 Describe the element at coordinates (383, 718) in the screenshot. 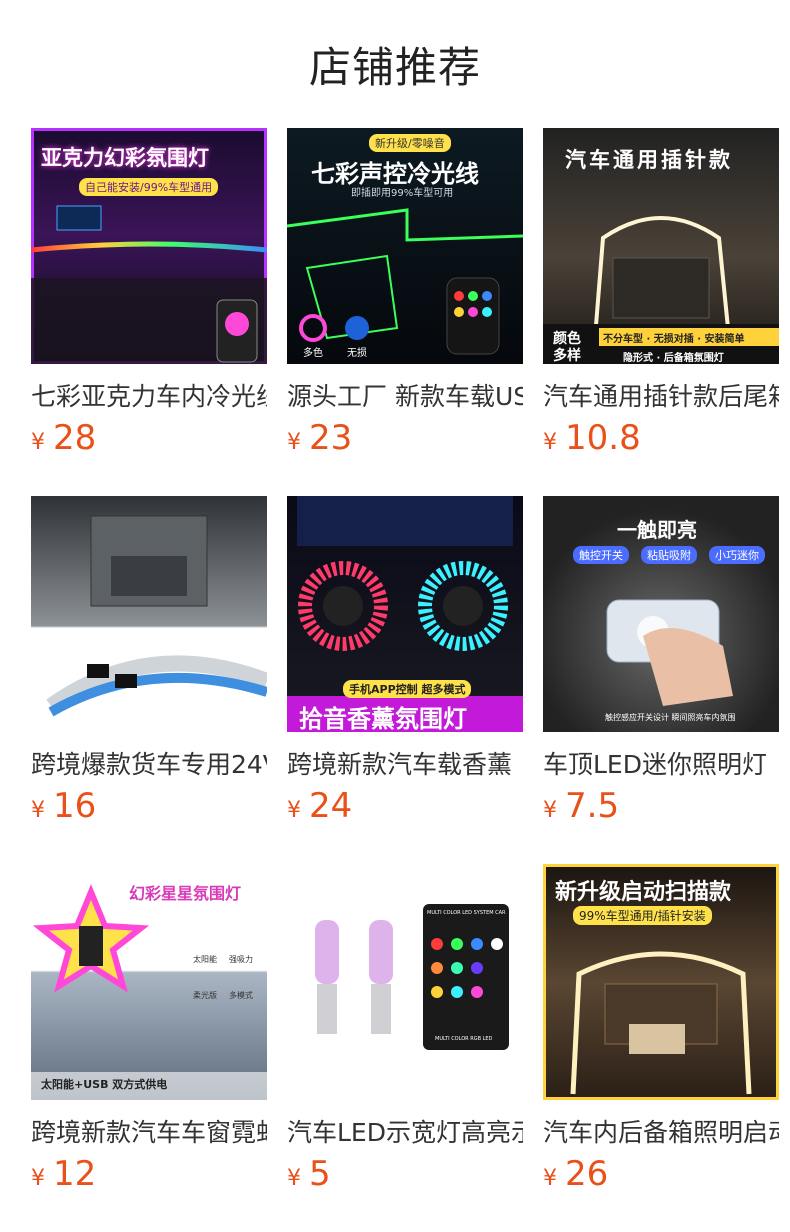

I see `image-headline: 拾音香薰氛围灯` at that location.